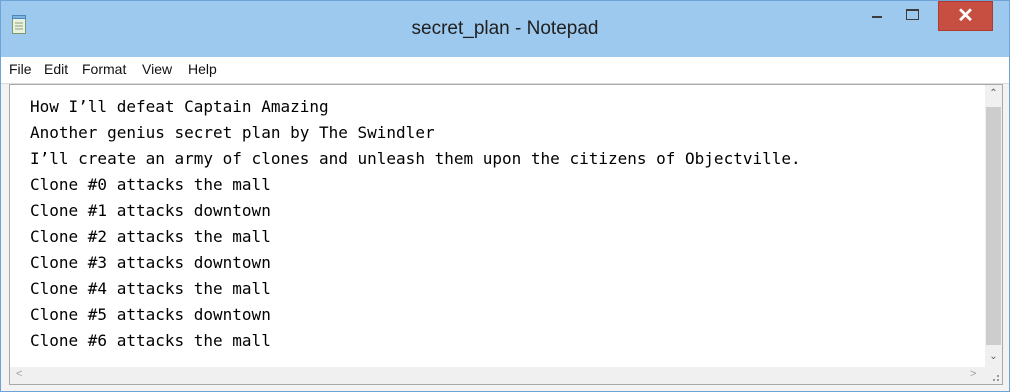 The height and width of the screenshot is (392, 1010). What do you see at coordinates (505, 70) in the screenshot?
I see `menu-bar: File Edit Format View Help` at bounding box center [505, 70].